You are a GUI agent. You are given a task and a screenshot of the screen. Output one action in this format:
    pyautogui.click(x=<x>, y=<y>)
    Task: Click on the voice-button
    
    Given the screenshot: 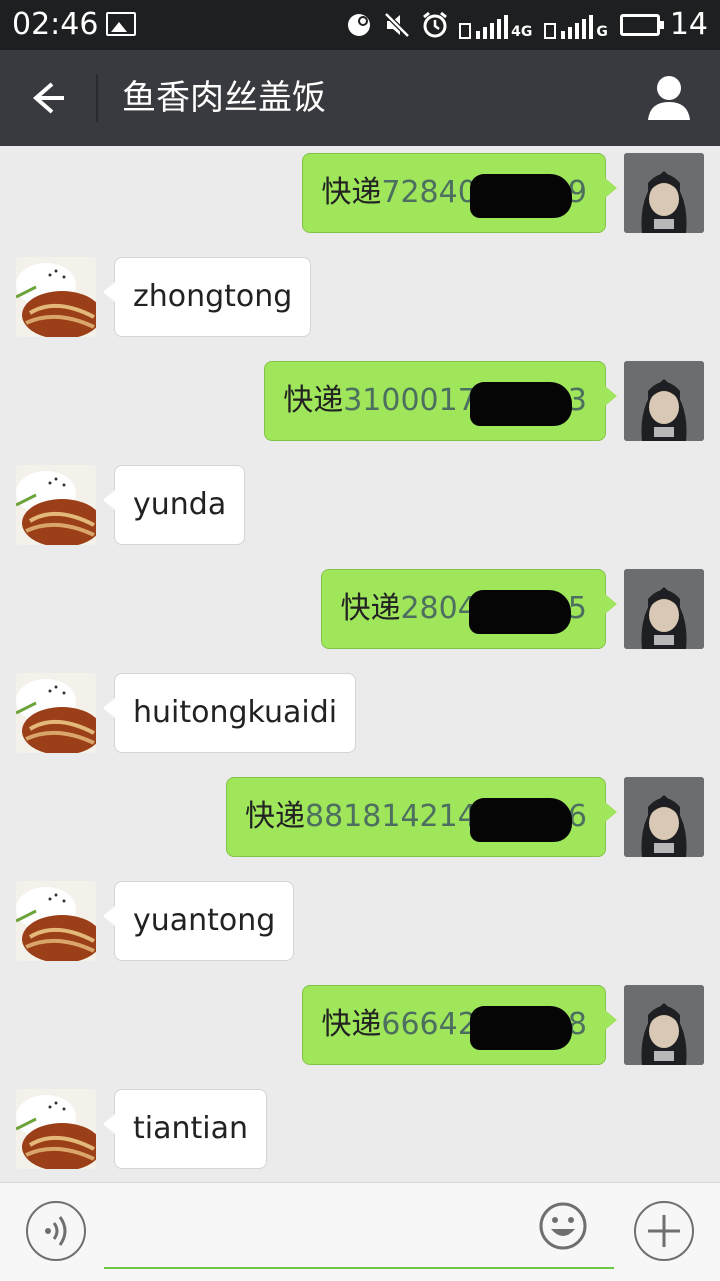 What is the action you would take?
    pyautogui.click(x=56, y=1231)
    